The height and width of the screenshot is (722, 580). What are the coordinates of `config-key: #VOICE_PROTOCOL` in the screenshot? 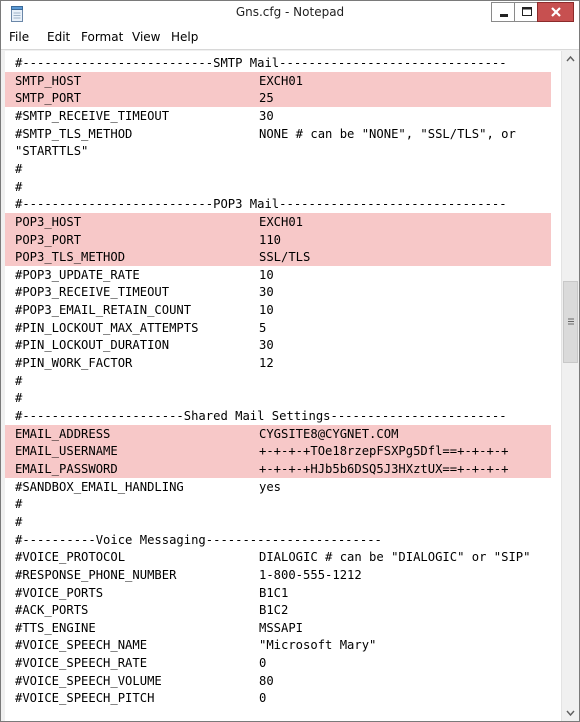 It's located at (70, 557).